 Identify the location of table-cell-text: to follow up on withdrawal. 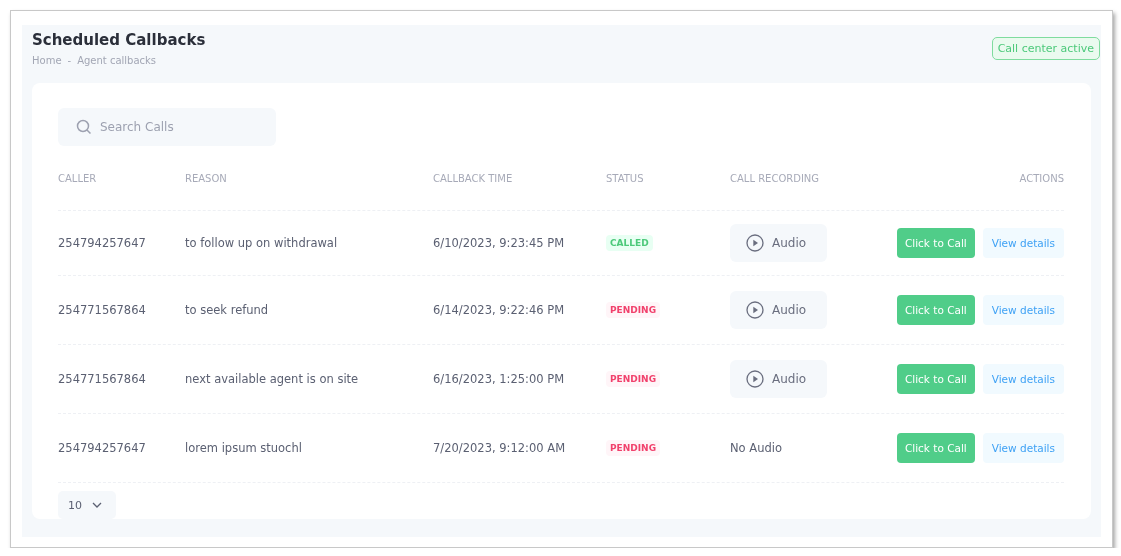
(262, 243).